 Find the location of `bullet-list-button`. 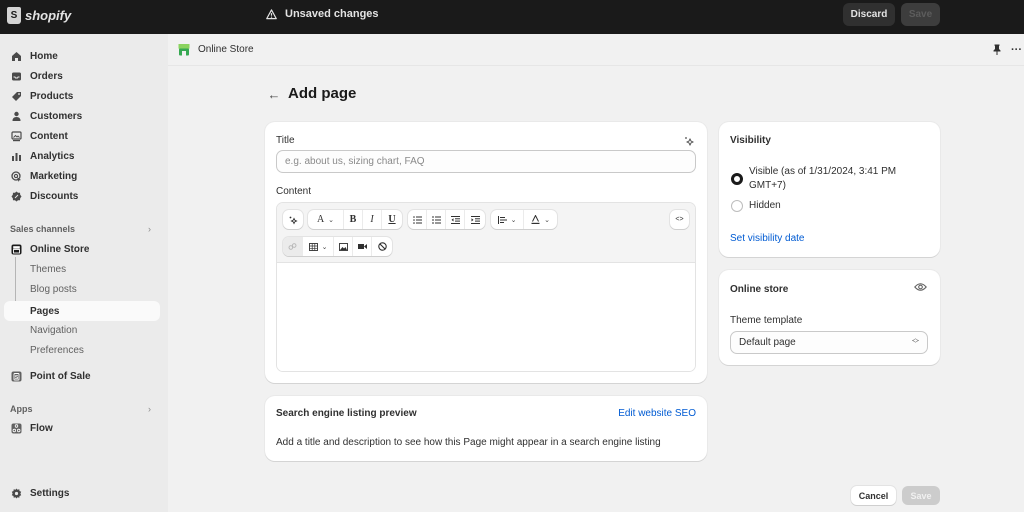

bullet-list-button is located at coordinates (417, 219).